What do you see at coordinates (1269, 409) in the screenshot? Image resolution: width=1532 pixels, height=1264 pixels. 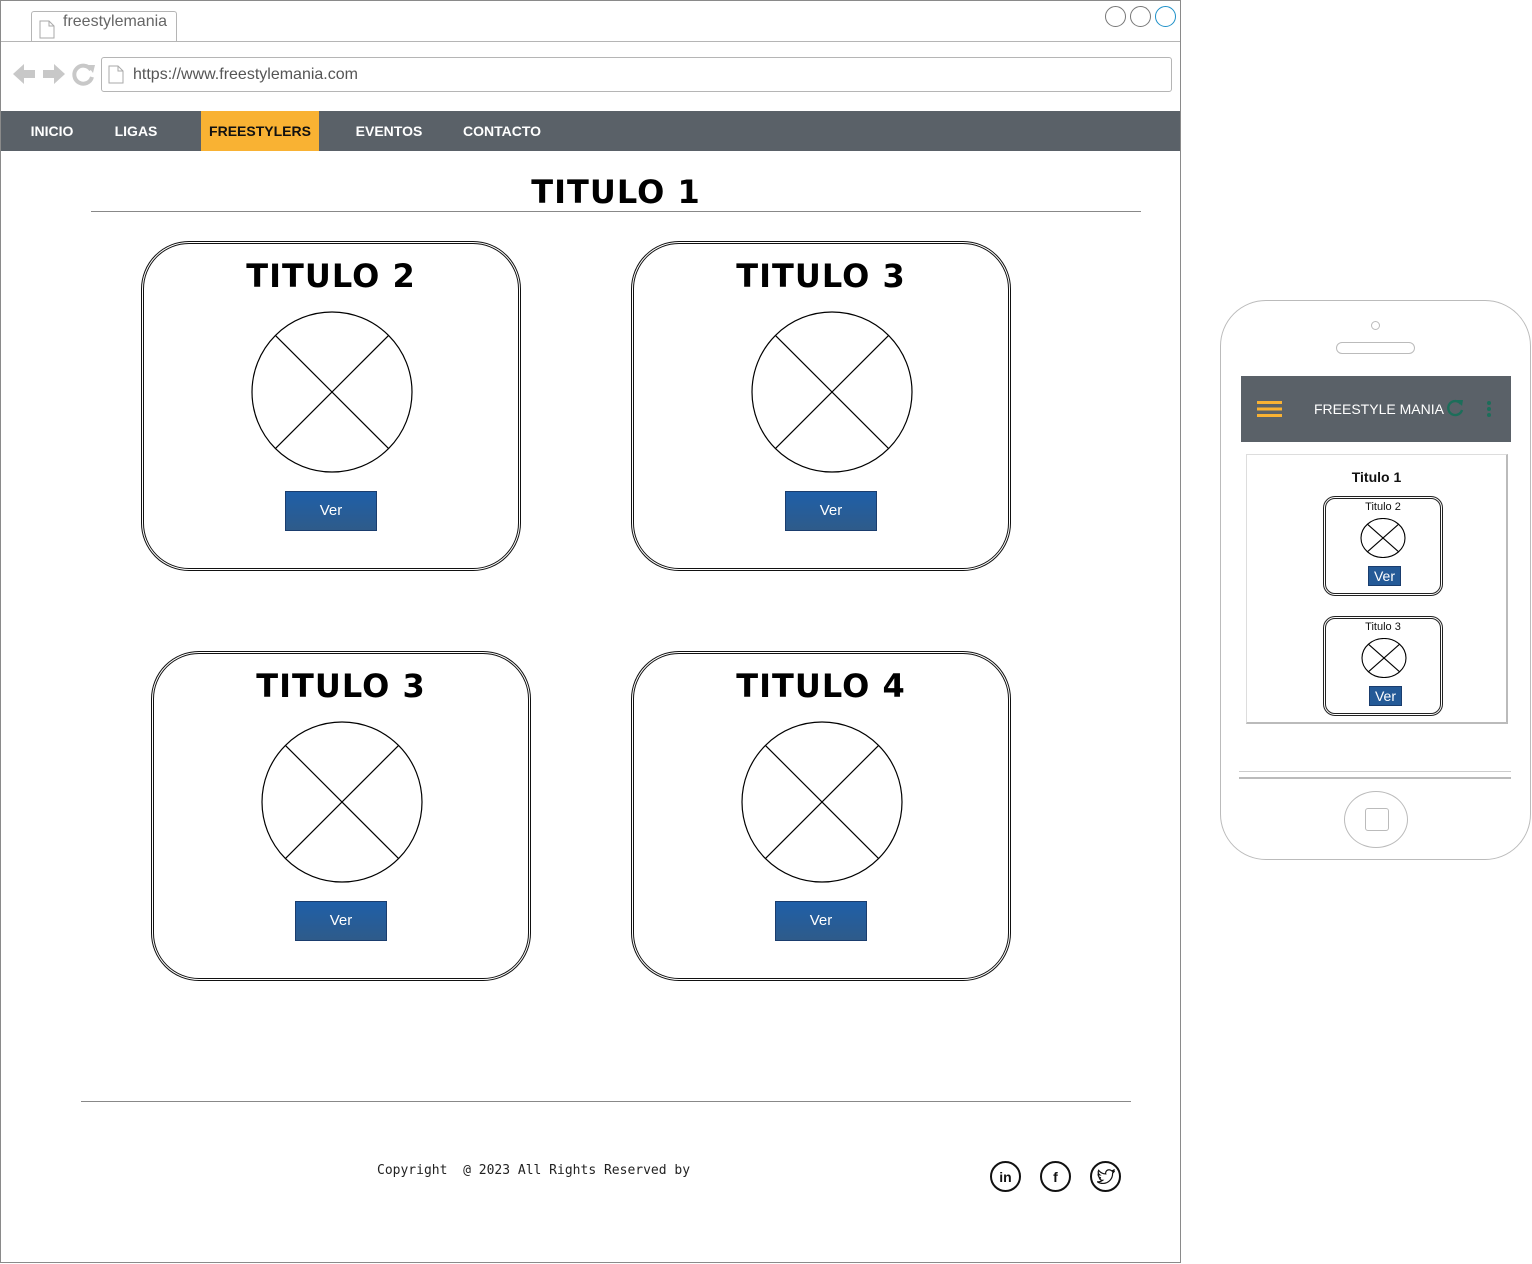 I see `hamburger-menu-icon` at bounding box center [1269, 409].